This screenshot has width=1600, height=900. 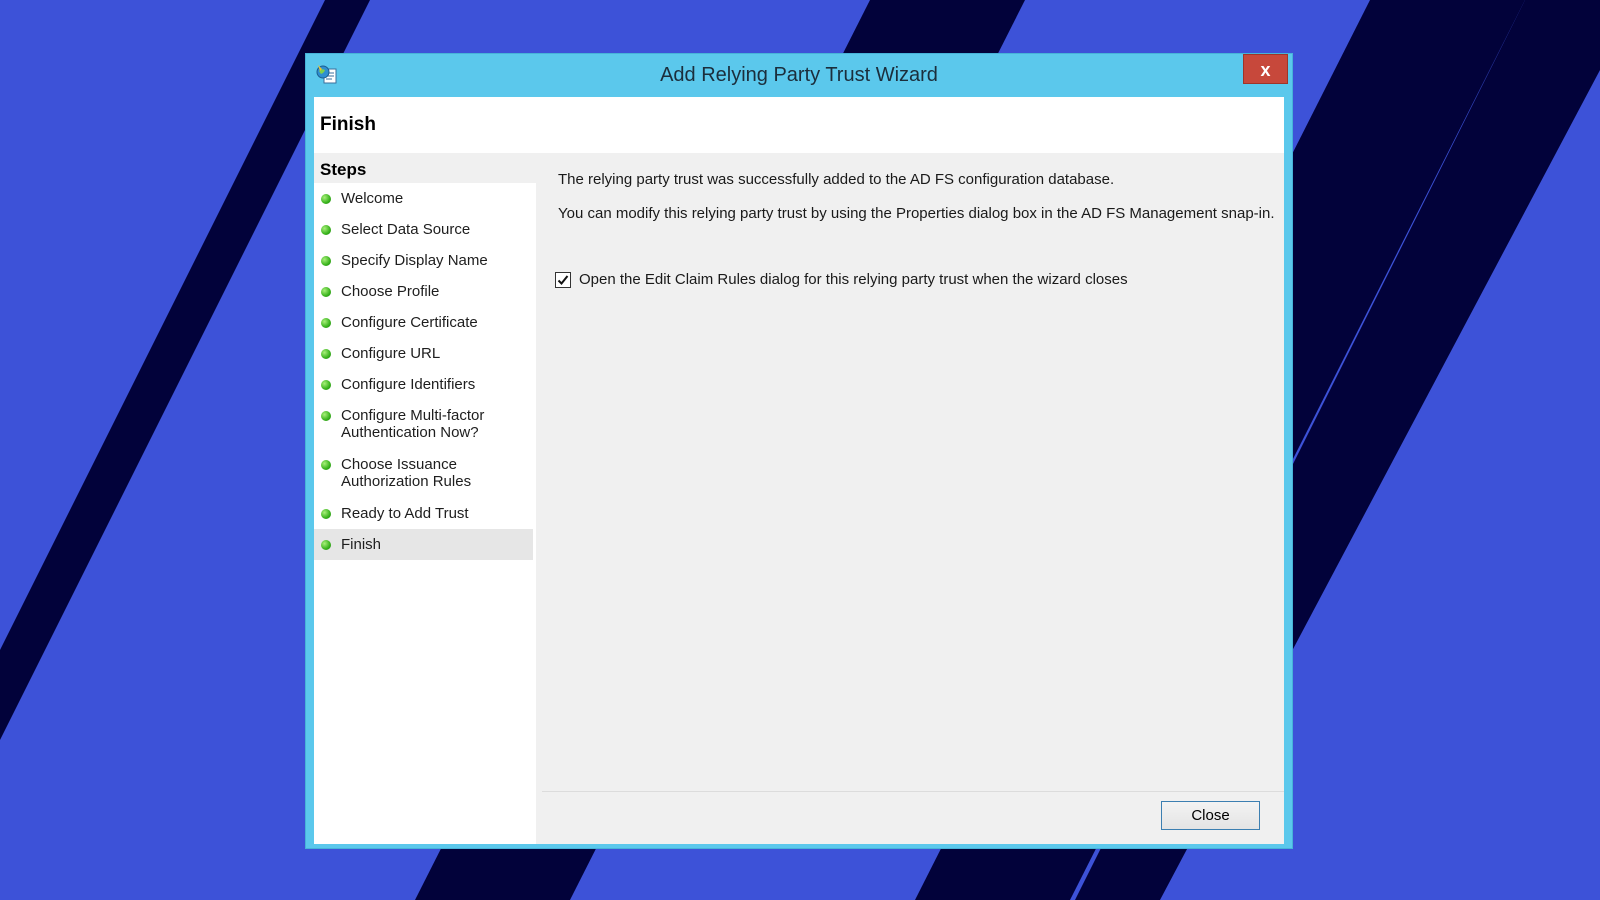 What do you see at coordinates (408, 384) in the screenshot?
I see `step-label: Configure Identifiers` at bounding box center [408, 384].